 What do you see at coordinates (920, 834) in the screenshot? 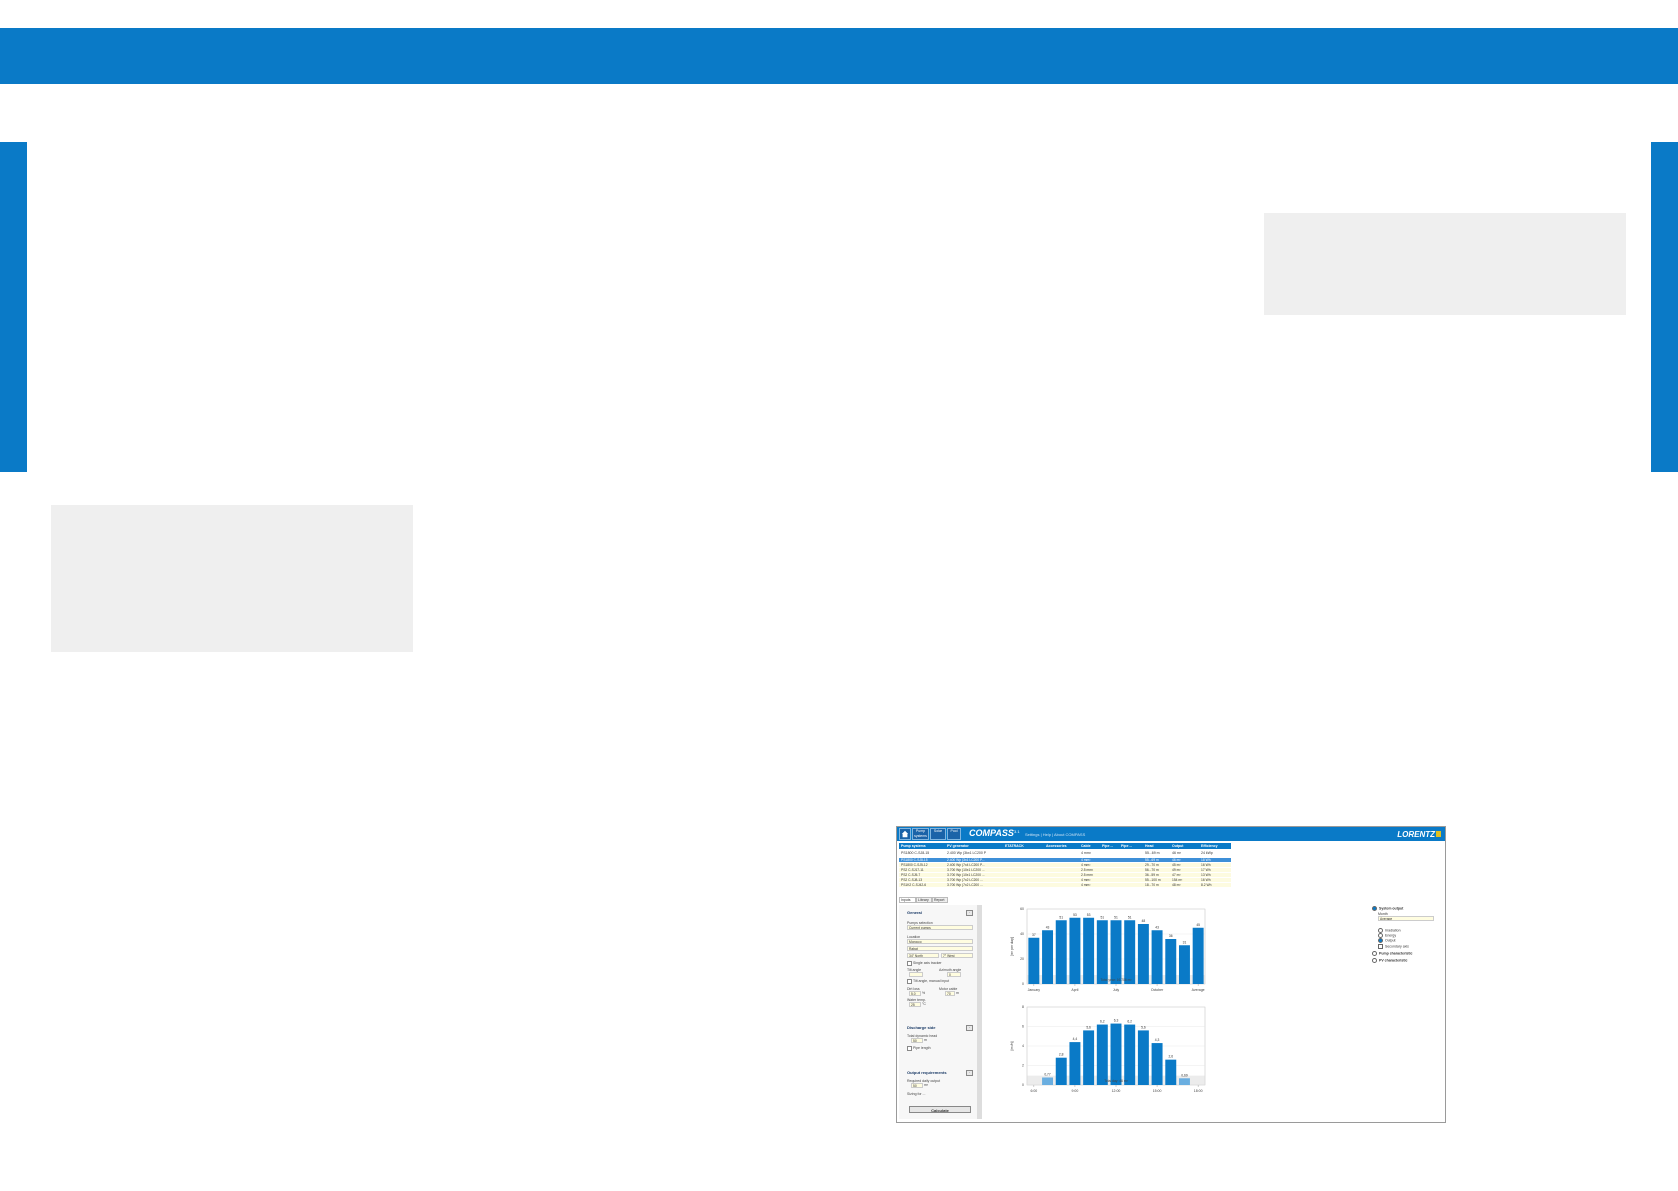
I see `header-button-pump-systems: Pump systems` at bounding box center [920, 834].